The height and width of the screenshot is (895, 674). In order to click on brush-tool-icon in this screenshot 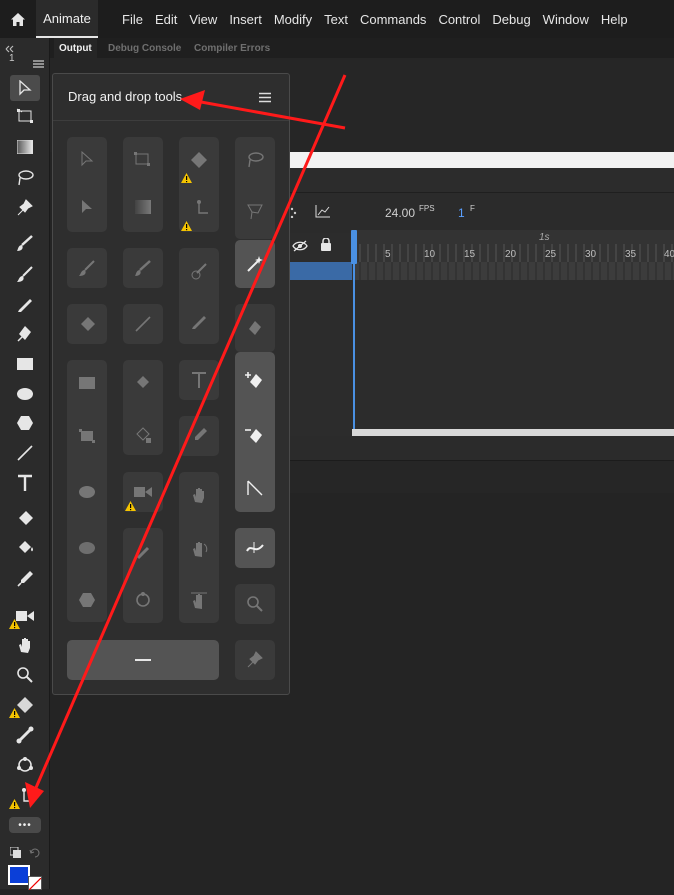, I will do `click(25, 274)`.